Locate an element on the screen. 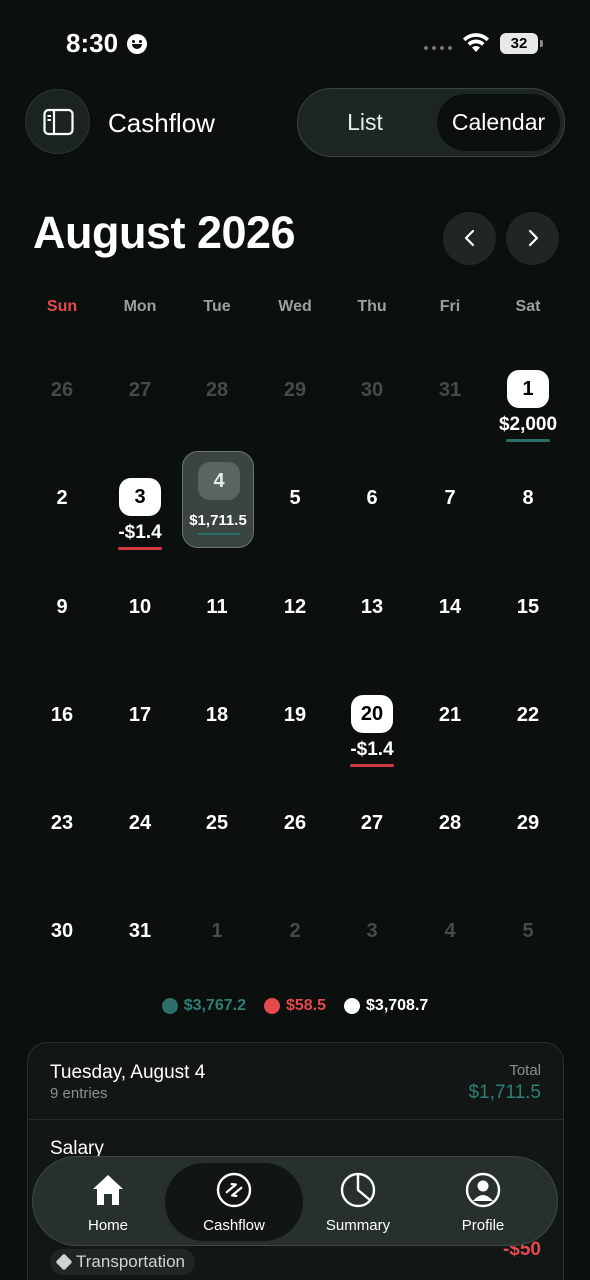 This screenshot has width=590, height=1280. day-number: 4 is located at coordinates (450, 931).